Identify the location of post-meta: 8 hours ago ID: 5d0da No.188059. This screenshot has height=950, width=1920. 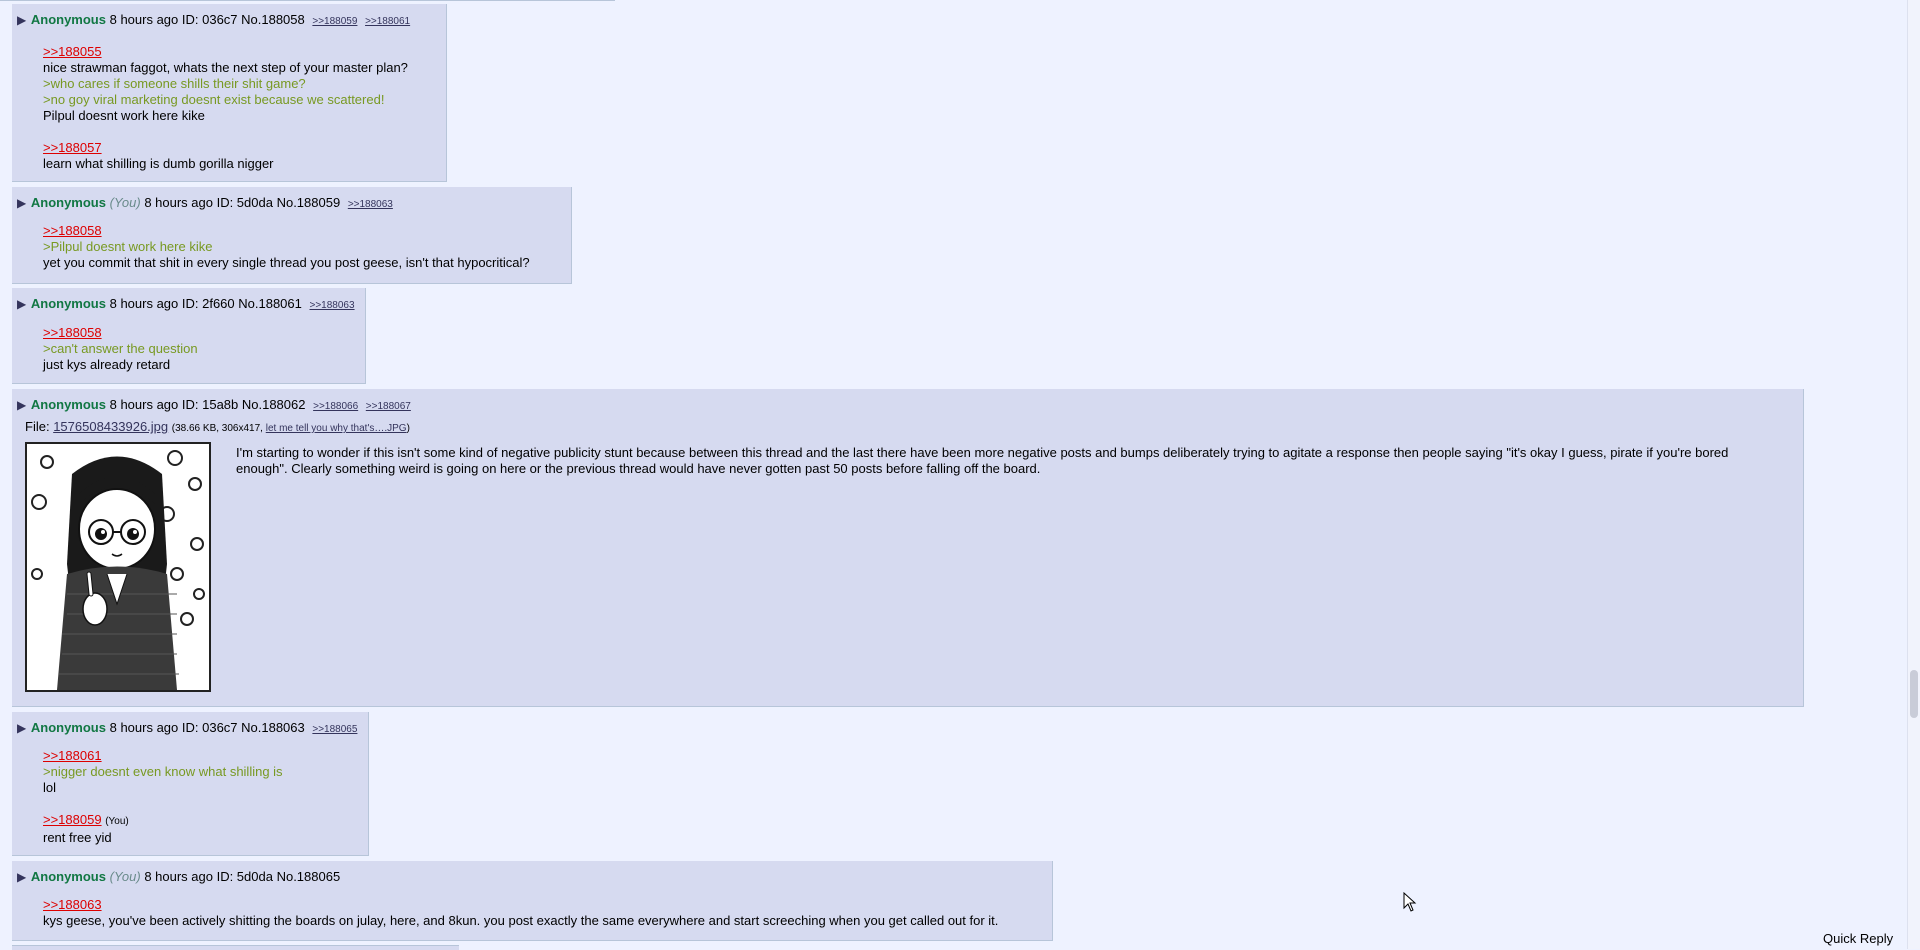
(242, 202).